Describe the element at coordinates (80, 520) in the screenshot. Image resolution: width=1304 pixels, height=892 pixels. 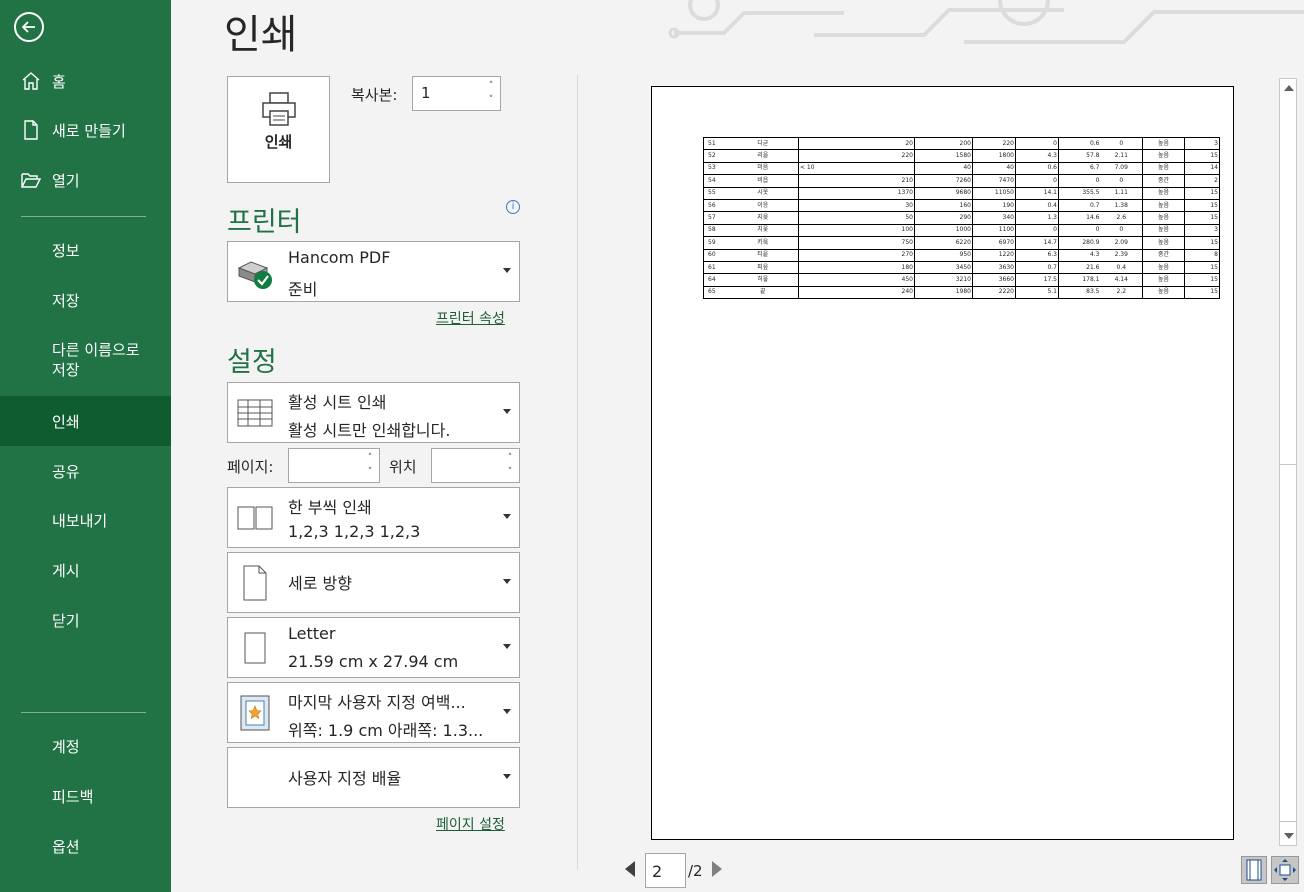
I see `nav-export-label: 내보내기` at that location.